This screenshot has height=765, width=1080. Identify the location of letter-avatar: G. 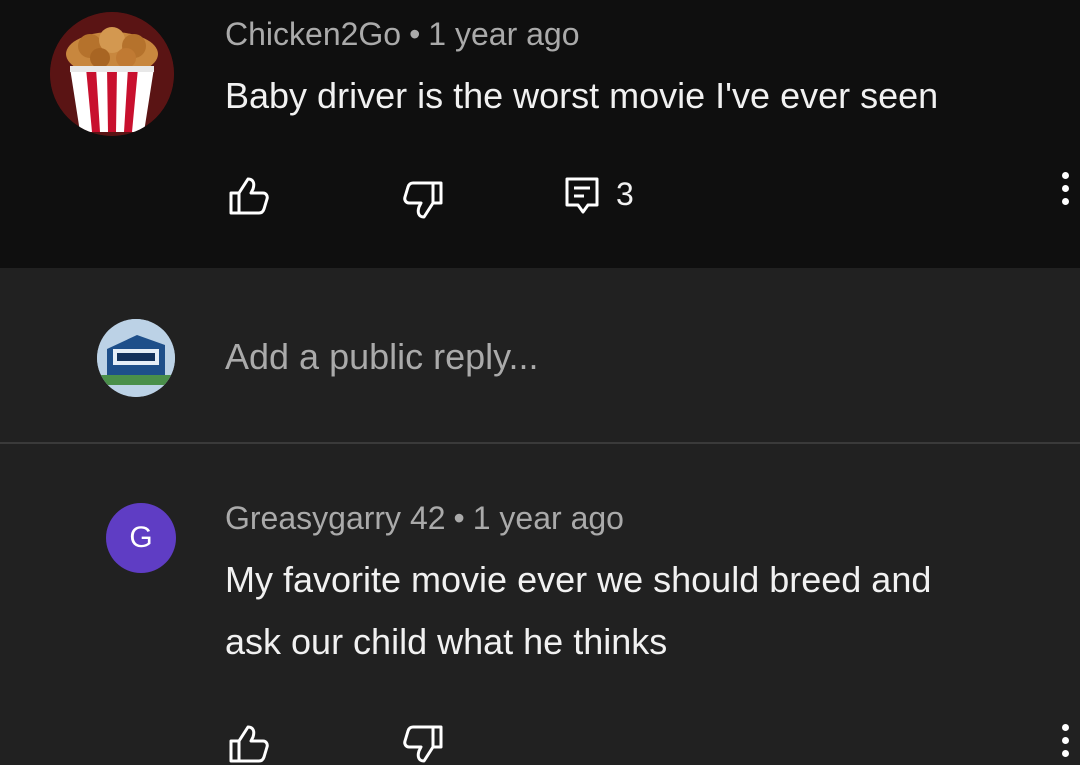
(141, 538).